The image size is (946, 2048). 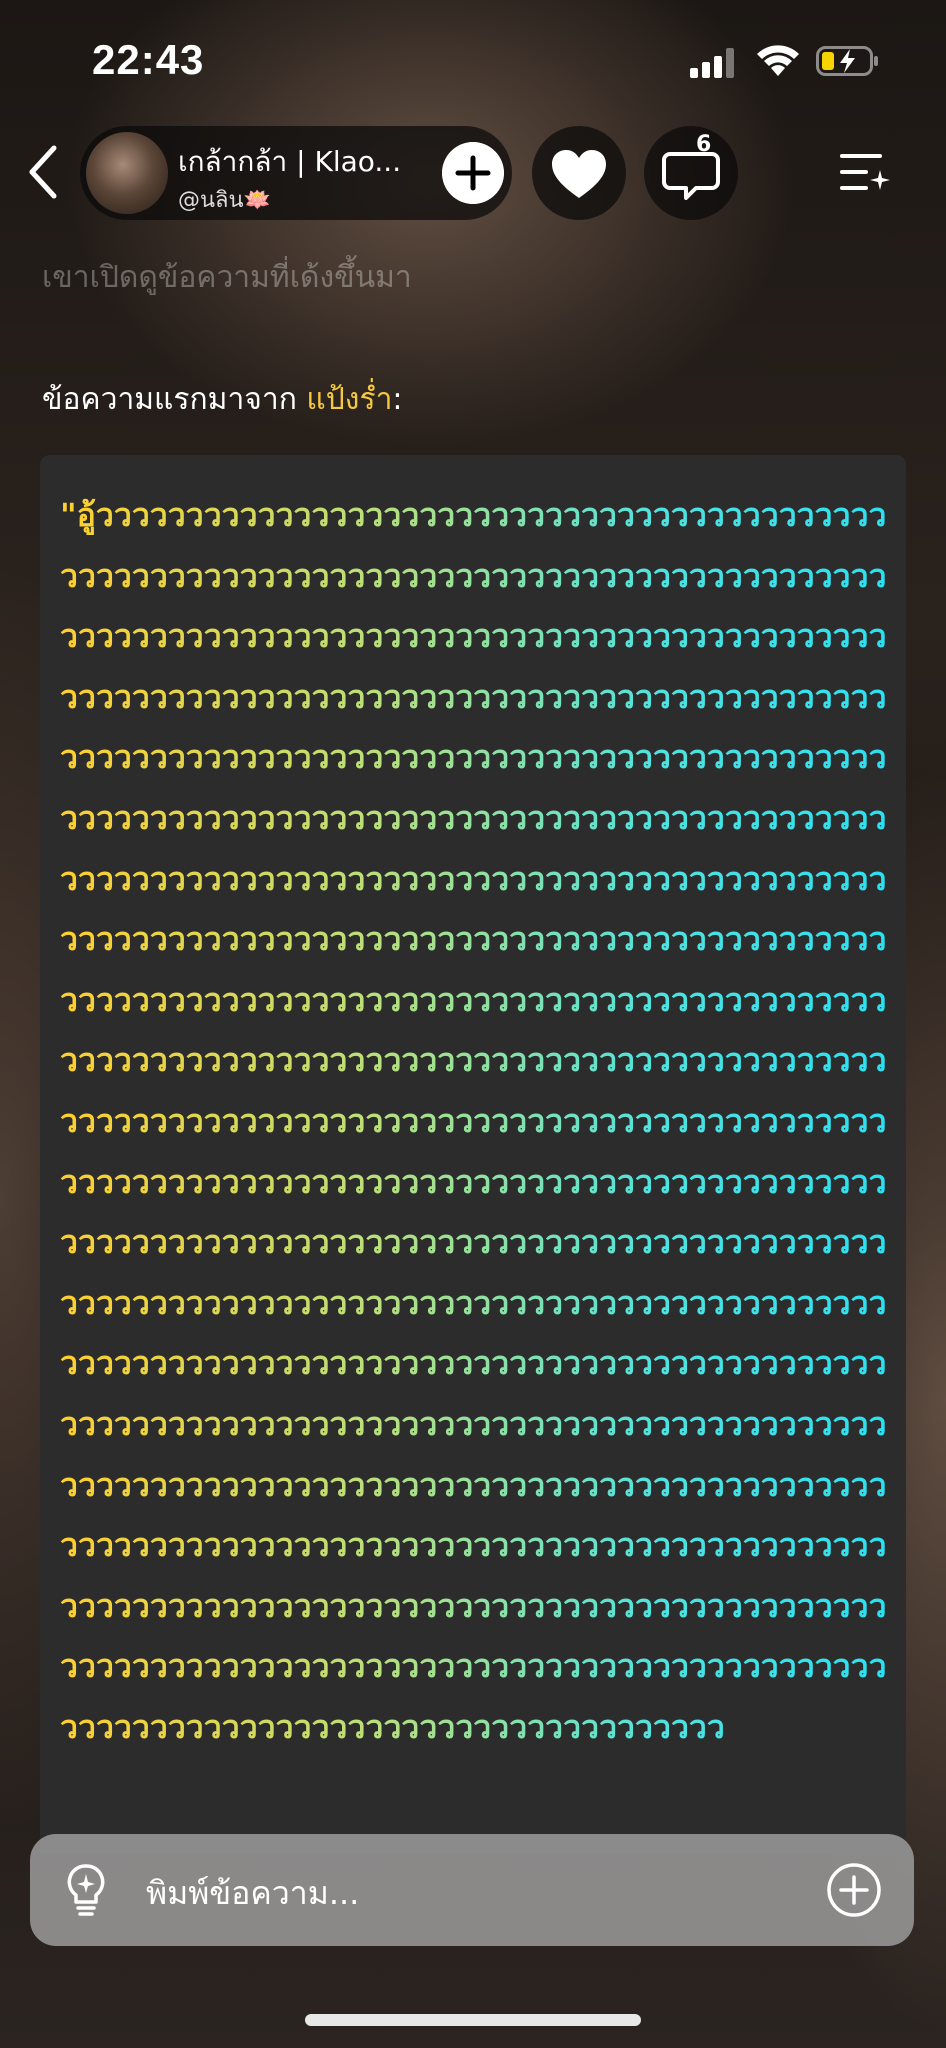 I want to click on home-indicator, so click(x=473, y=2020).